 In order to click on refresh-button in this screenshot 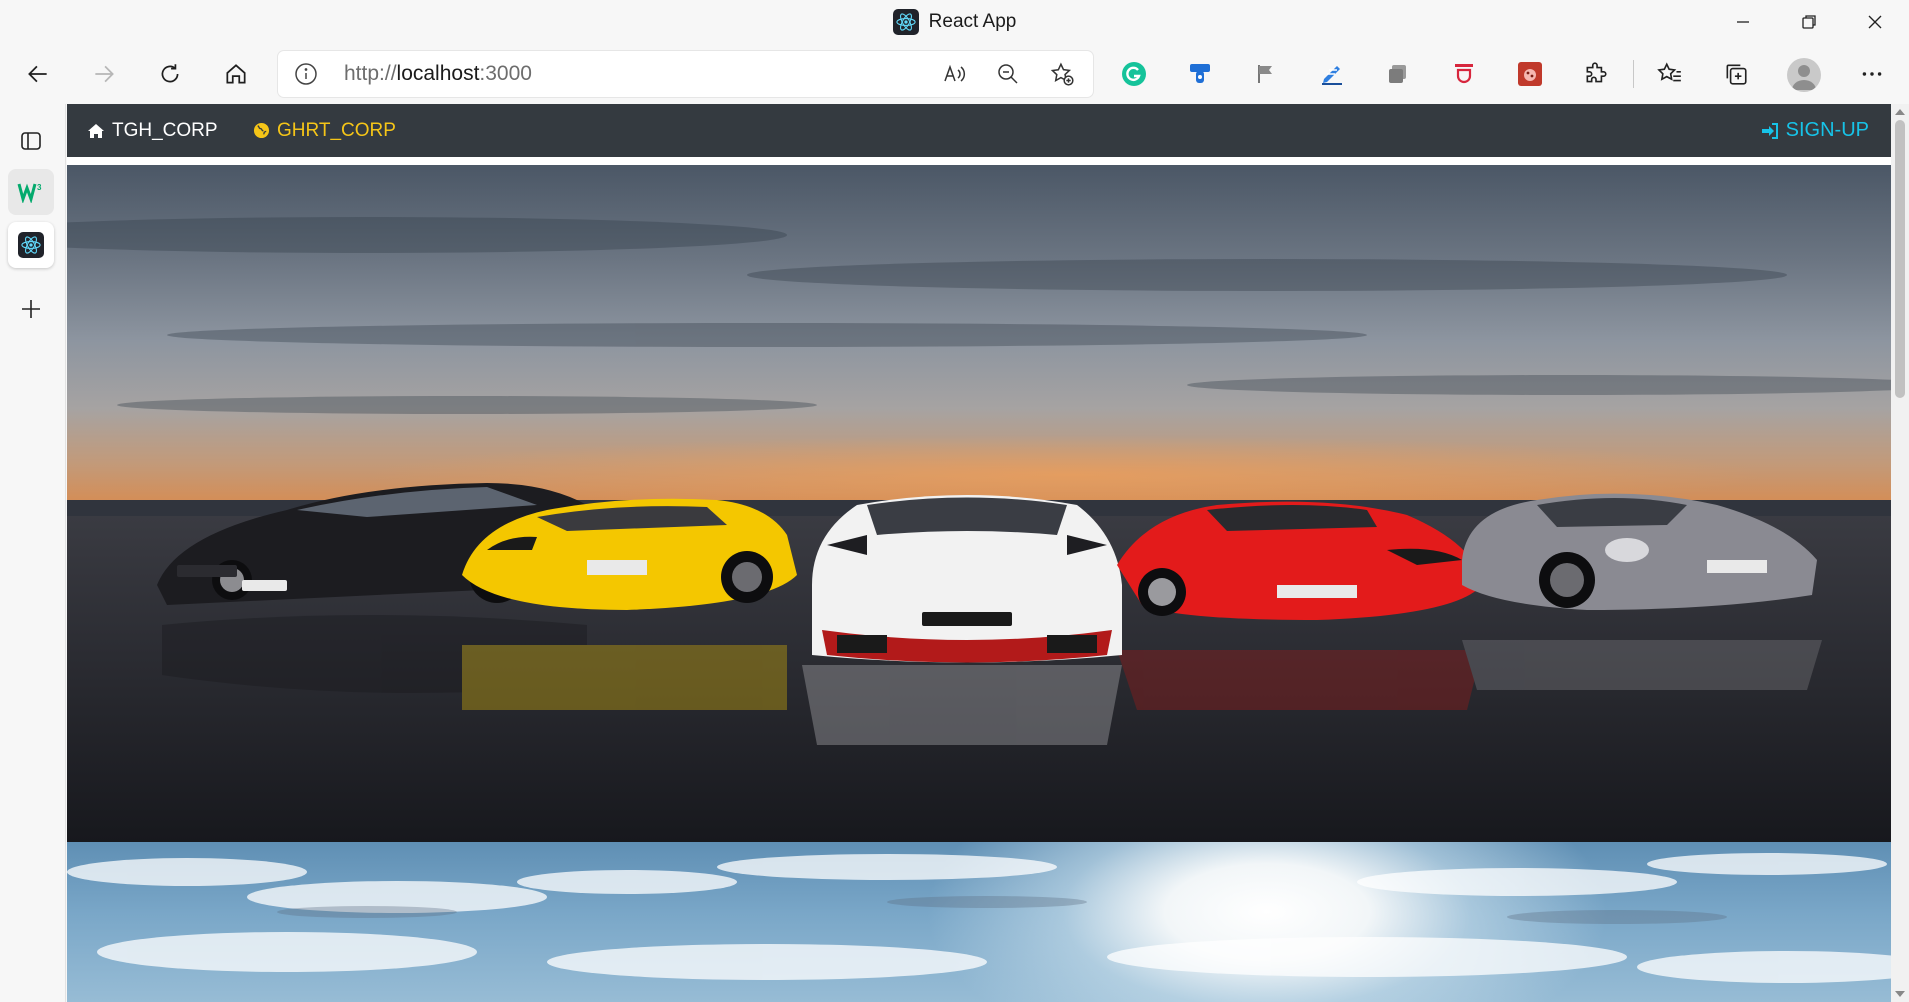, I will do `click(170, 74)`.